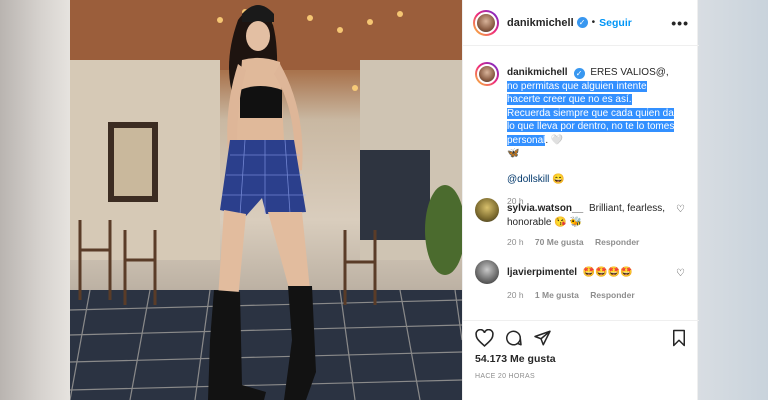 The image size is (768, 400). Describe the element at coordinates (537, 72) in the screenshot. I see `caption-username: danikmichell` at that location.